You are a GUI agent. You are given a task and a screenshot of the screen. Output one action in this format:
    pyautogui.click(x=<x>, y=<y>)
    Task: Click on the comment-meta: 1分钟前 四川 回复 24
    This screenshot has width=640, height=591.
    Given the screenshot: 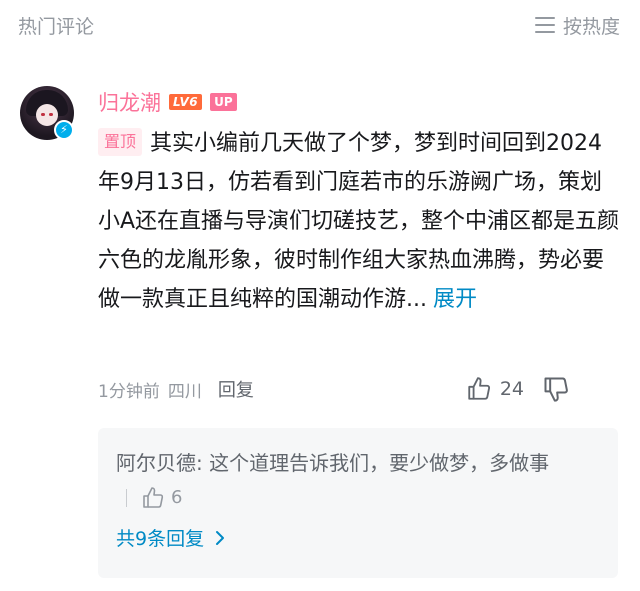 What is the action you would take?
    pyautogui.click(x=359, y=389)
    